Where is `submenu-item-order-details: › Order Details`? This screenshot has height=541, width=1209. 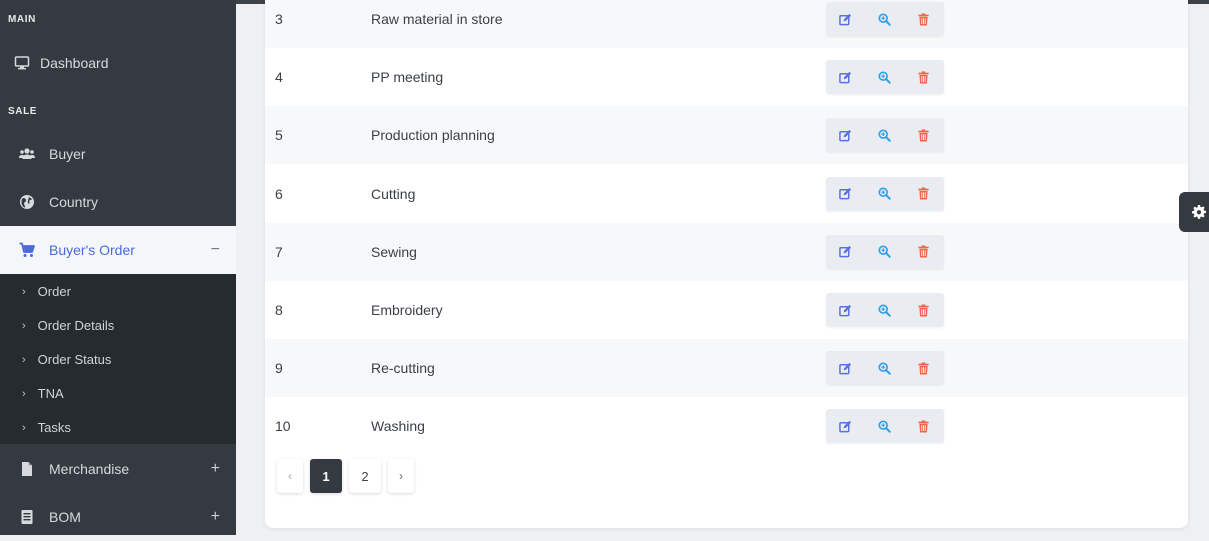 submenu-item-order-details: › Order Details is located at coordinates (68, 325).